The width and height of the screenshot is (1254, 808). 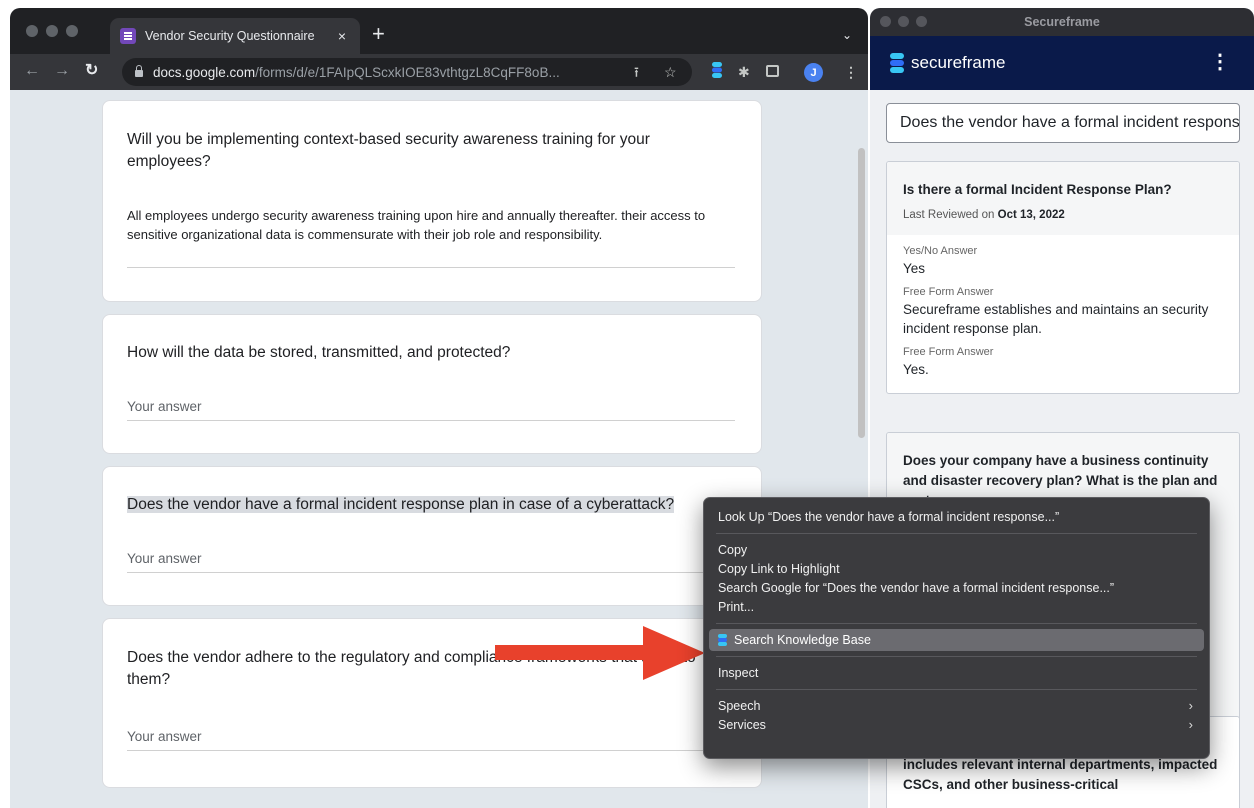 What do you see at coordinates (378, 34) in the screenshot?
I see `new-tab-button: +` at bounding box center [378, 34].